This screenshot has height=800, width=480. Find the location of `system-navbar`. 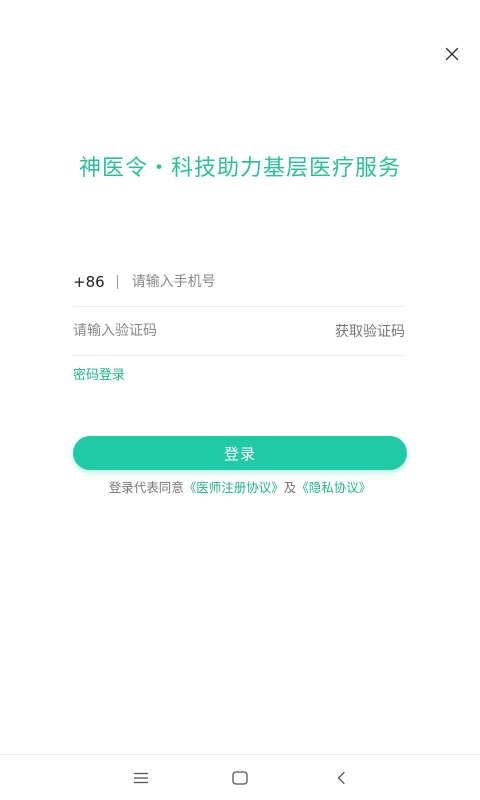

system-navbar is located at coordinates (240, 777).